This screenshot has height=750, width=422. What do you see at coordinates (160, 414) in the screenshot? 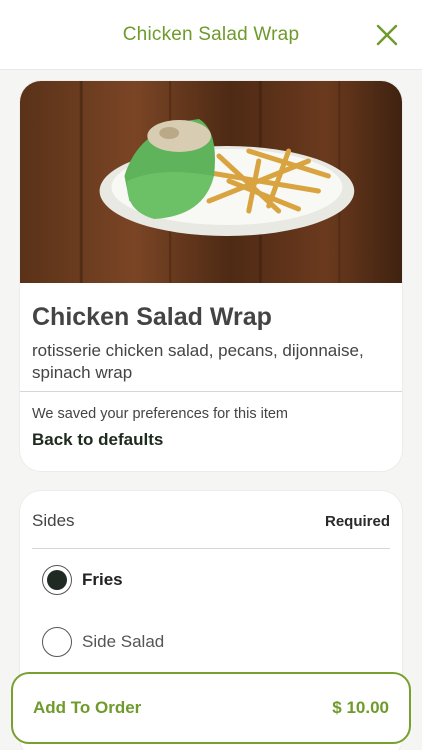
I see `saved-preferences-note: We saved your preferences for this item` at bounding box center [160, 414].